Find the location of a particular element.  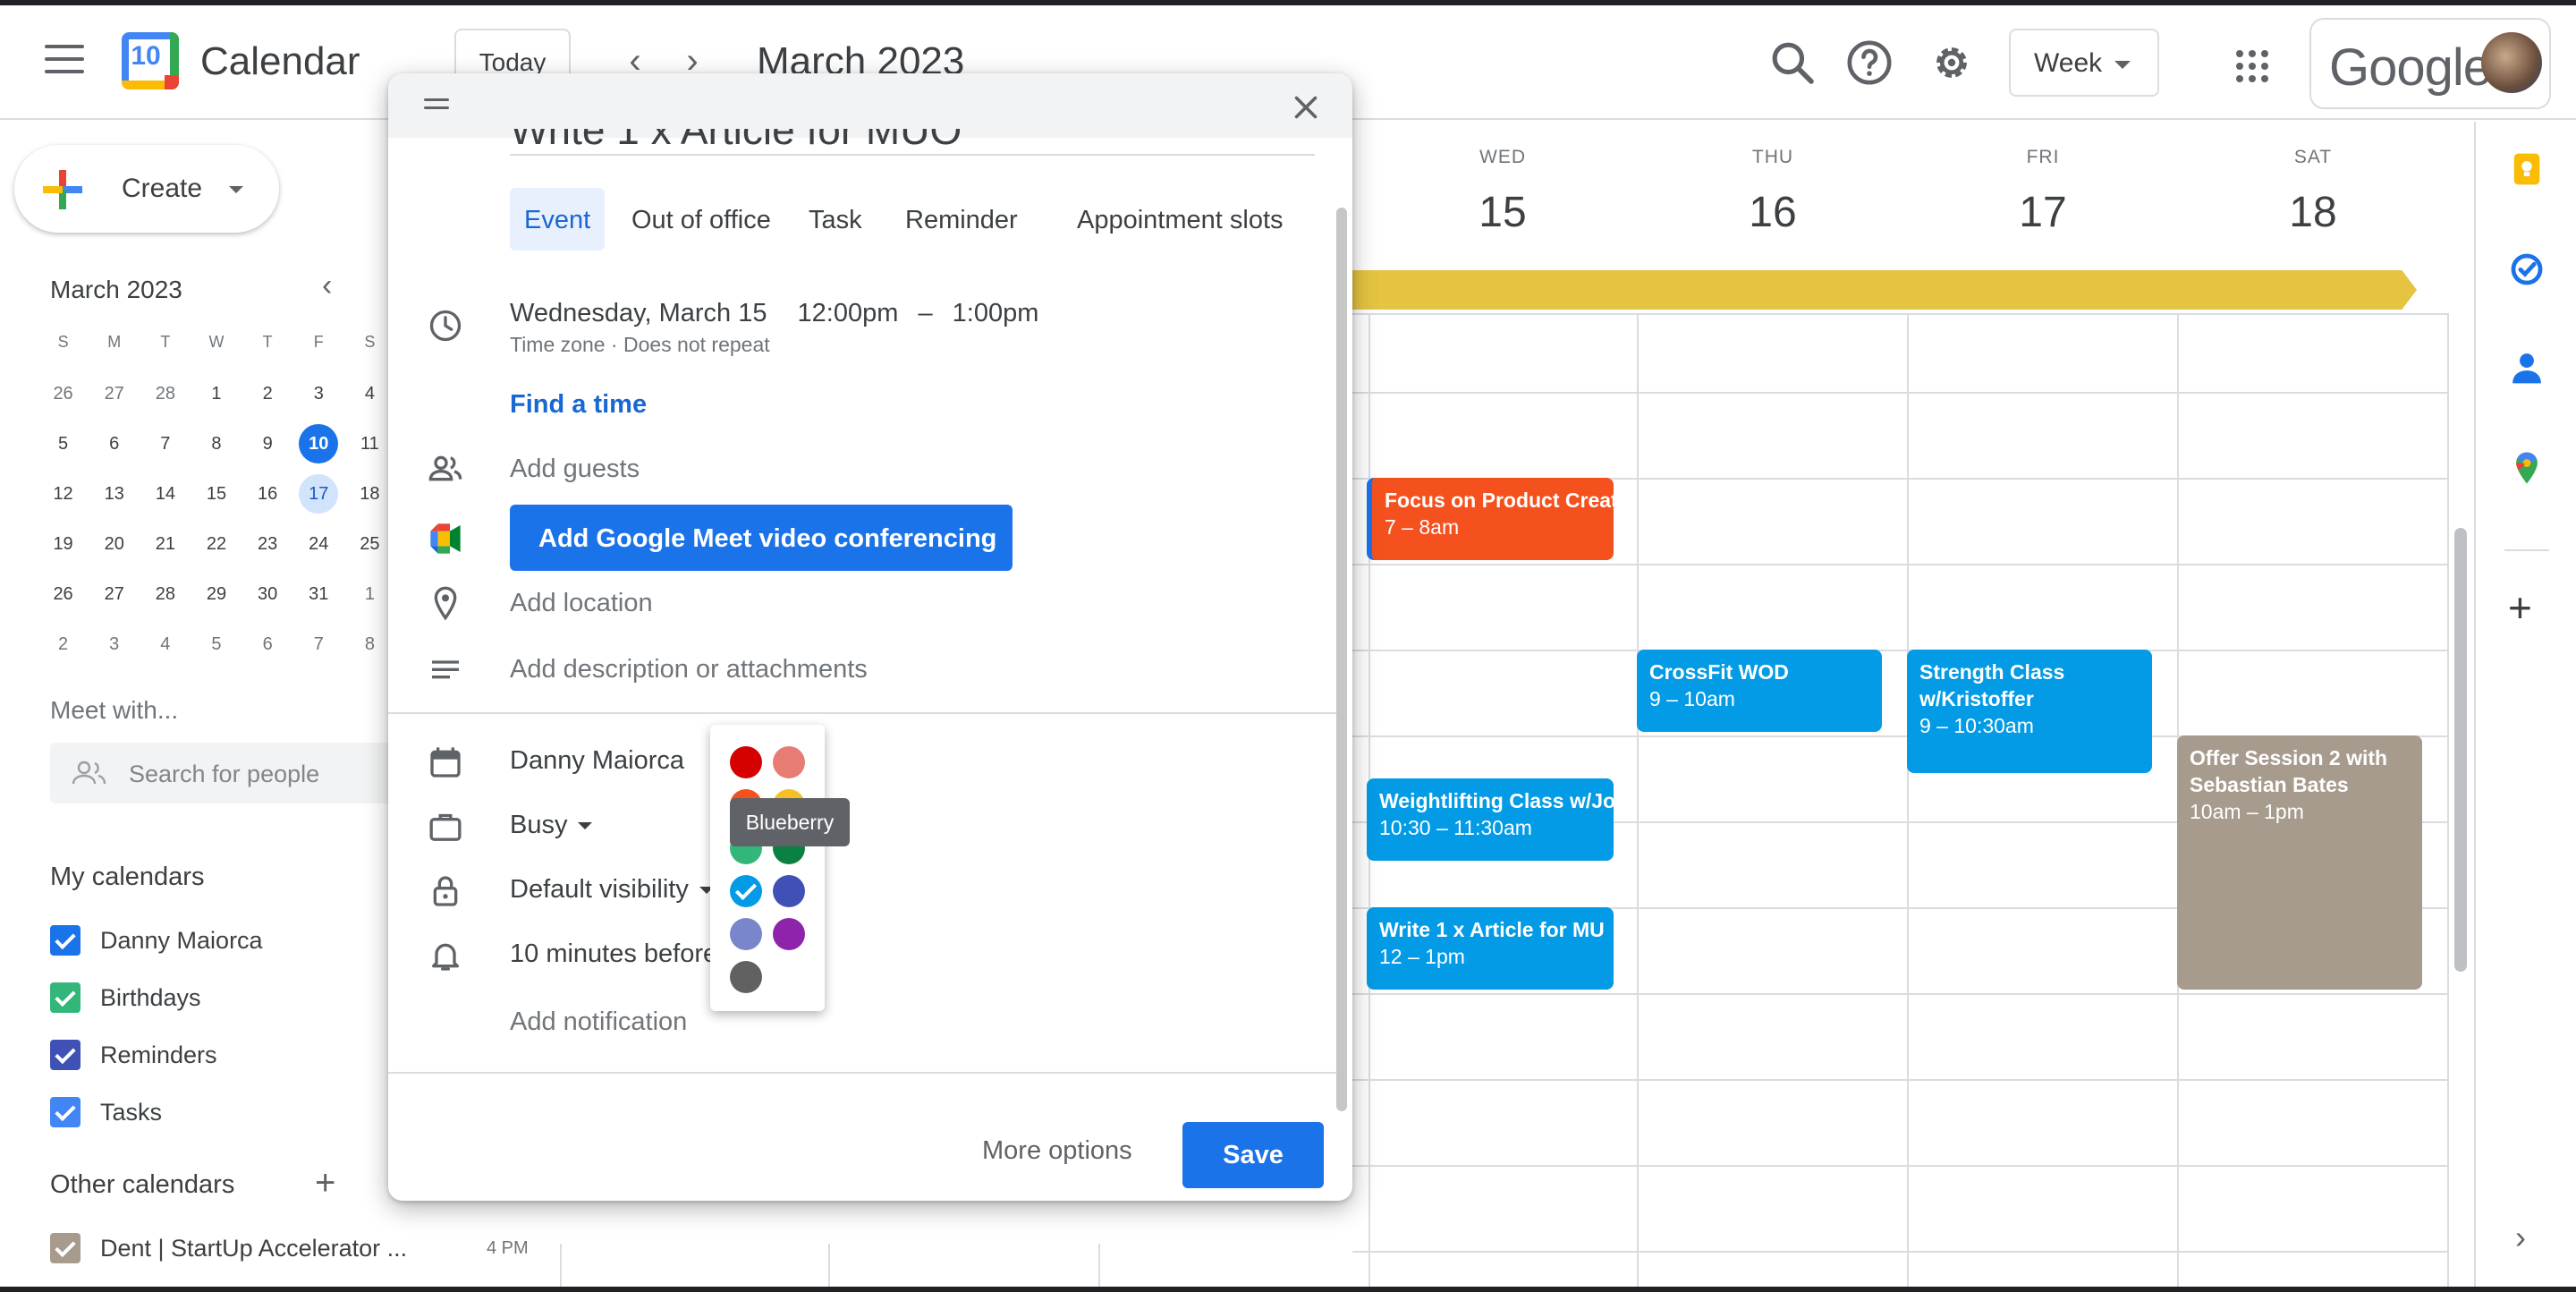

dialog-scrollbar is located at coordinates (1341, 659).